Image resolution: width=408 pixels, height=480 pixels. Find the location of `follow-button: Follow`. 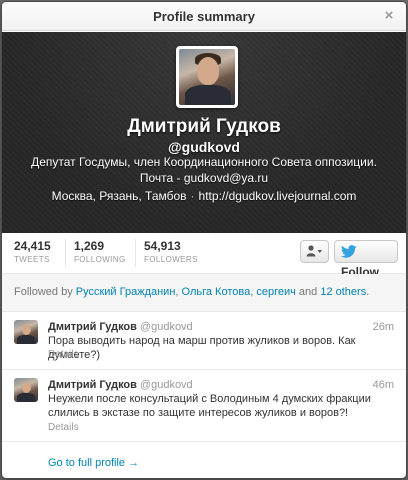

follow-button: Follow is located at coordinates (366, 259).